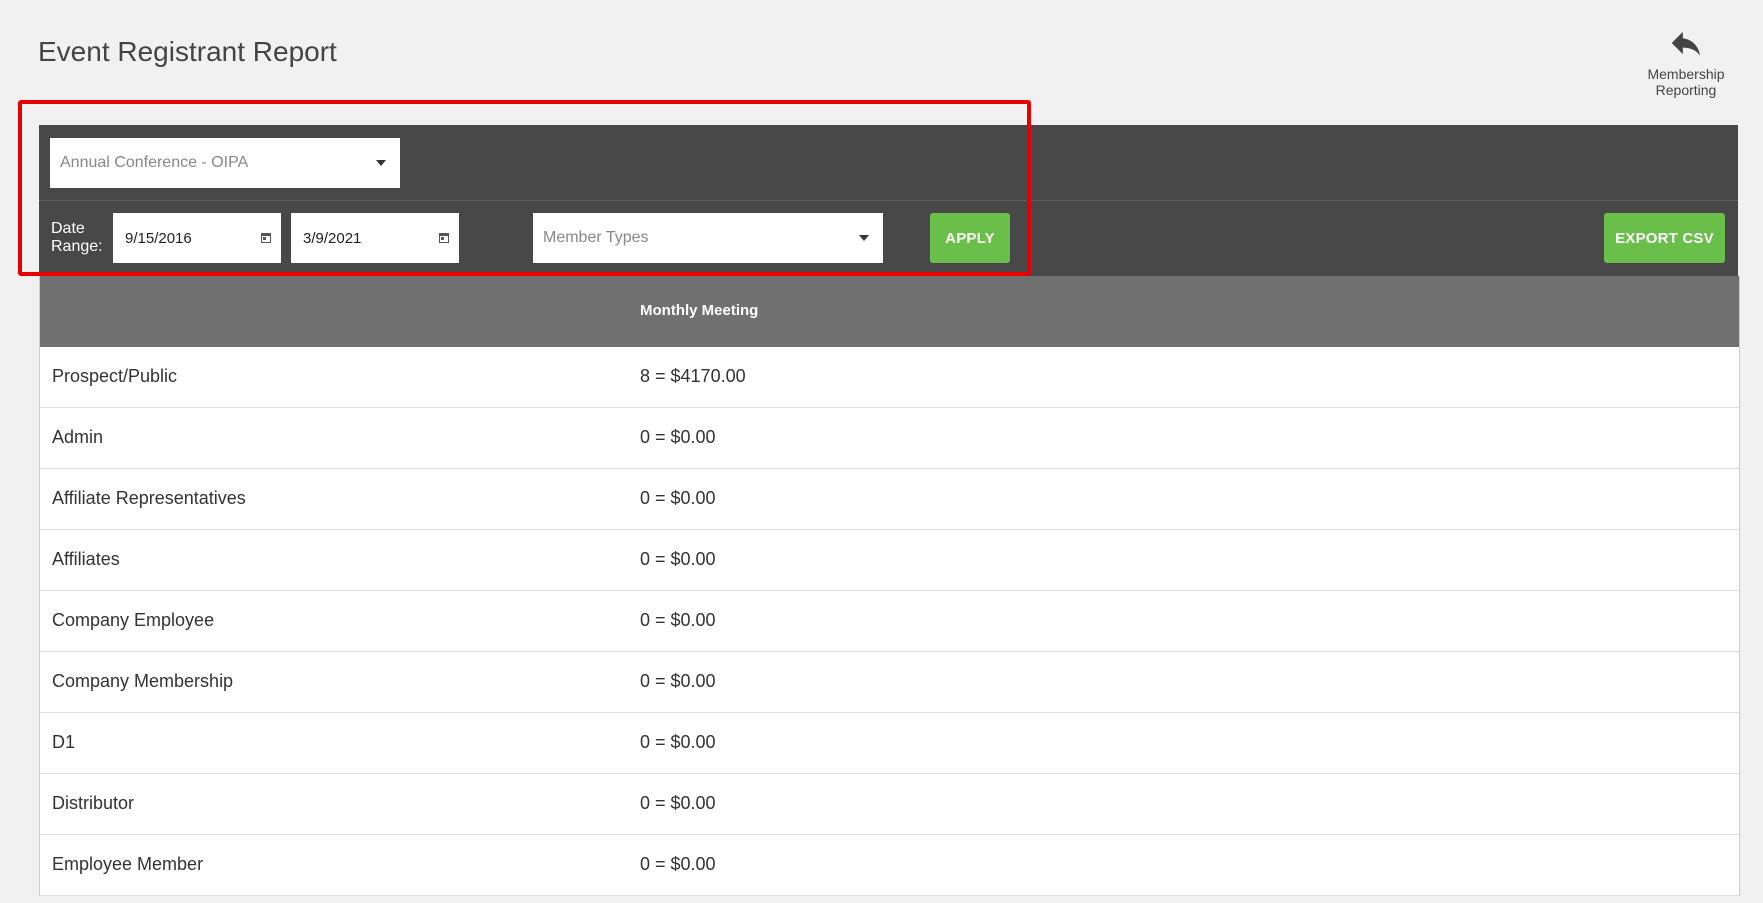  Describe the element at coordinates (154, 162) in the screenshot. I see `event-select-value: Annual Conference - OIPA` at that location.